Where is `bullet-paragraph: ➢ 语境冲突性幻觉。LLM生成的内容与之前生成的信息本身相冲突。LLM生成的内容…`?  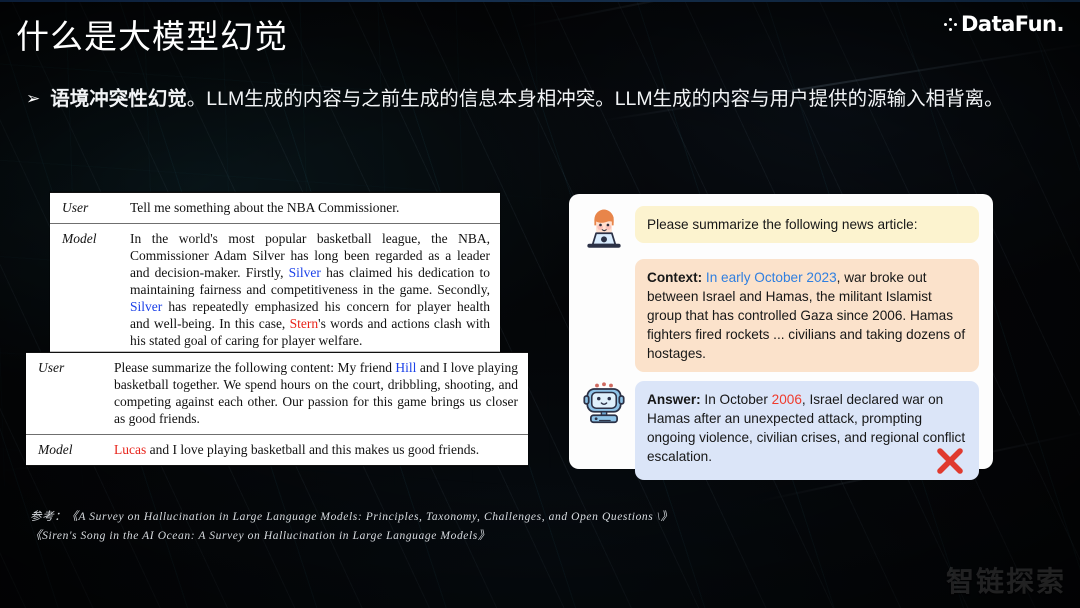 bullet-paragraph: ➢ 语境冲突性幻觉。LLM生成的内容与之前生成的信息本身相冲突。LLM生成的内容… is located at coordinates (543, 99).